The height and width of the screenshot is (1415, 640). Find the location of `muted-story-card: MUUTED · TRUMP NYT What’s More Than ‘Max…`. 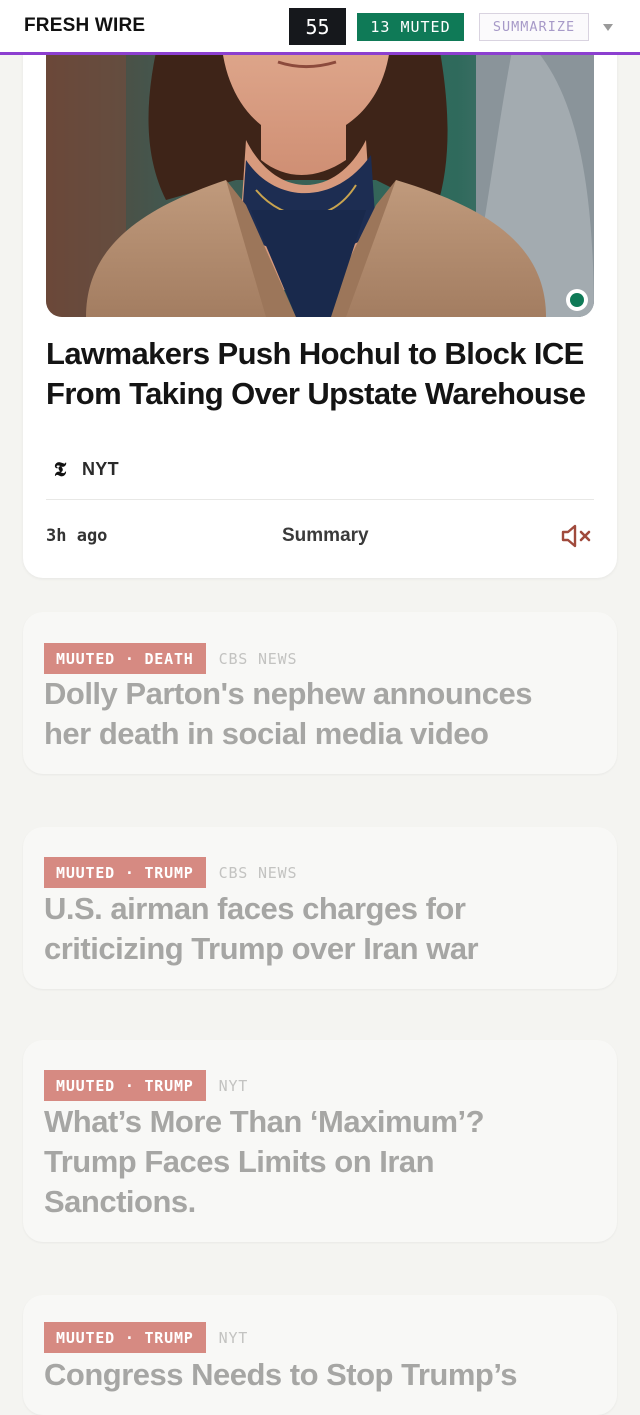

muted-story-card: MUUTED · TRUMP NYT What’s More Than ‘Max… is located at coordinates (320, 1141).